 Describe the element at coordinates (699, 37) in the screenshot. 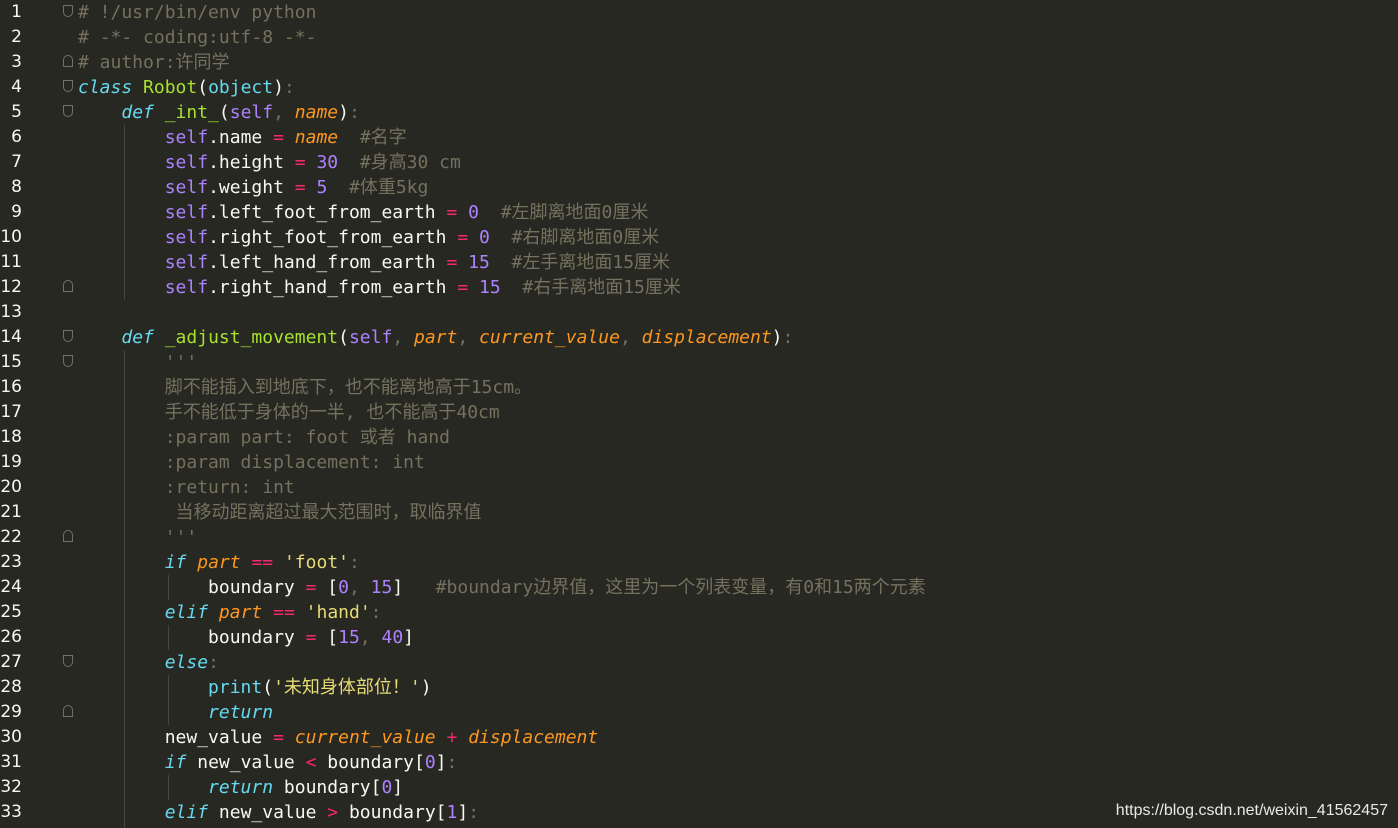

I see `code-line: 2 # -*- coding:utf-8 -*-` at that location.